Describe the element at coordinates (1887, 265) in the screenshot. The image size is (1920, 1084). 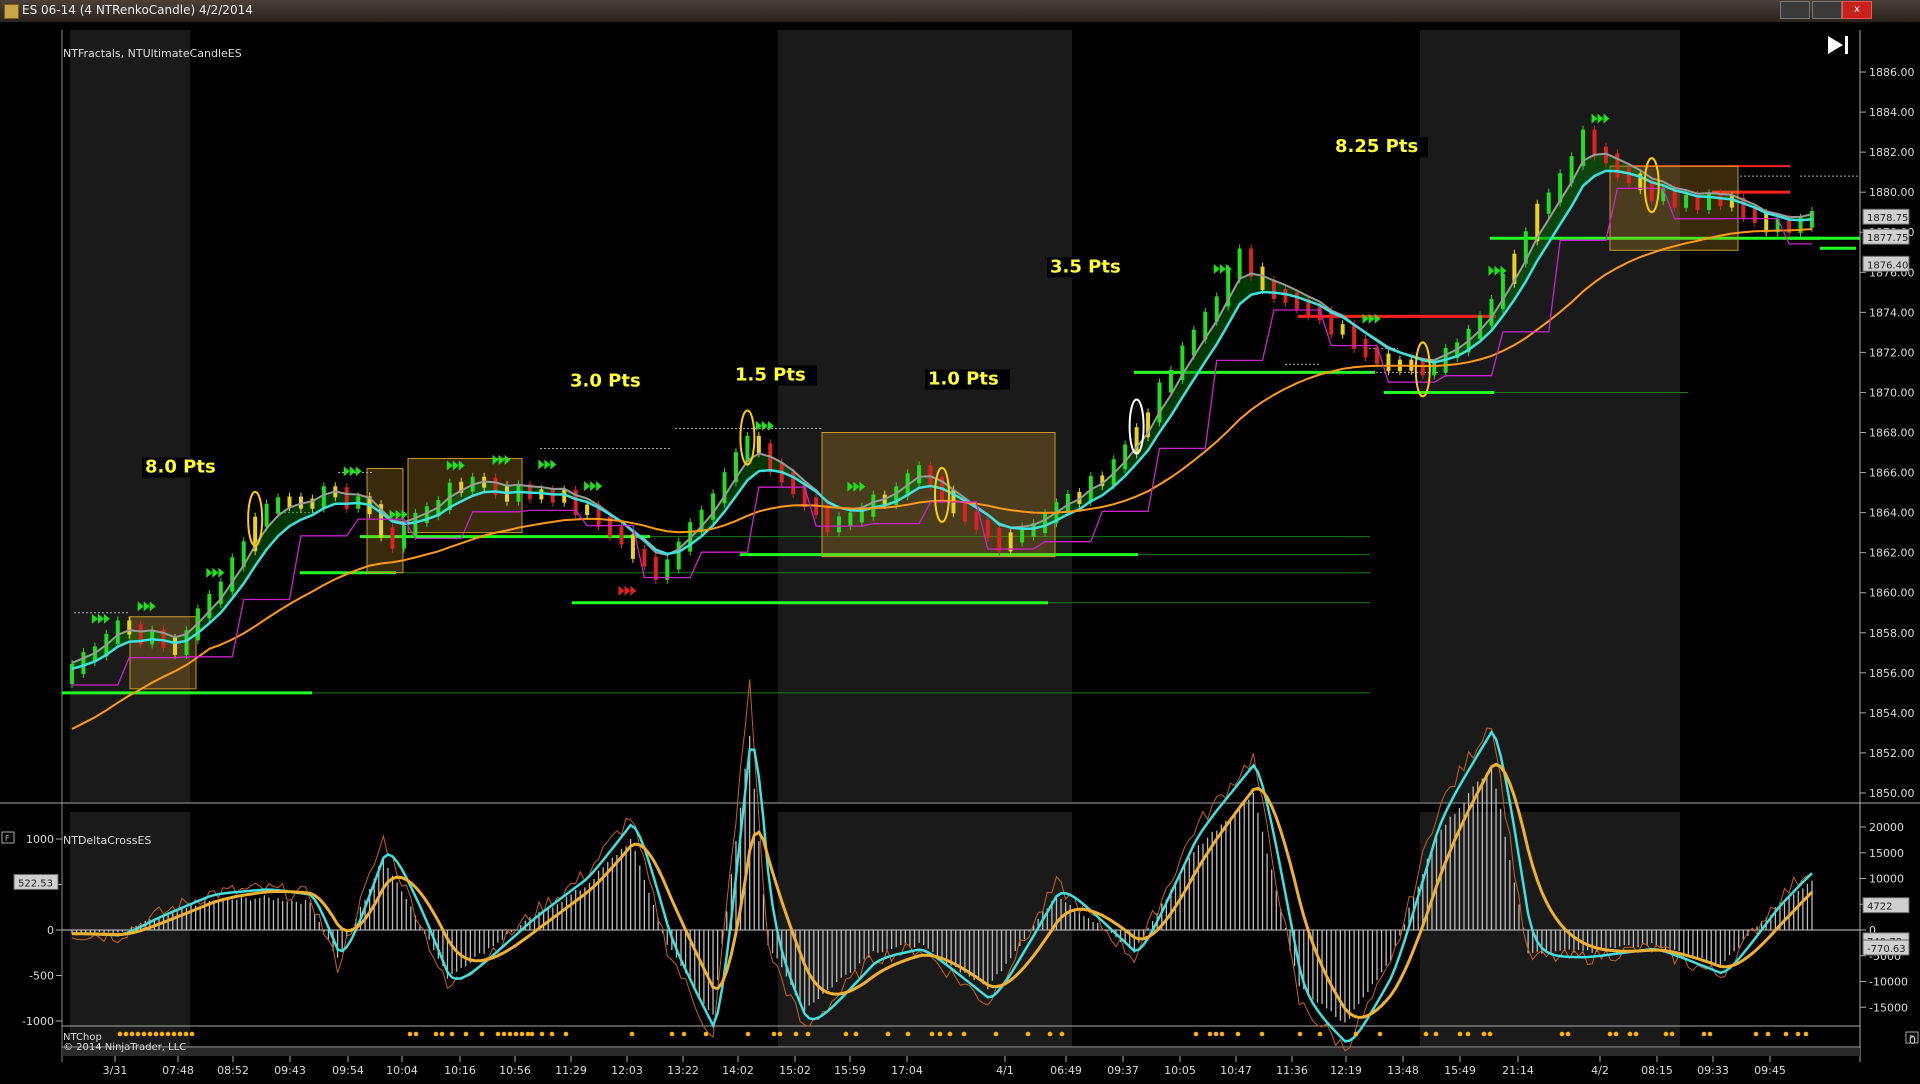
I see `price-marker-label: 1876.40` at that location.